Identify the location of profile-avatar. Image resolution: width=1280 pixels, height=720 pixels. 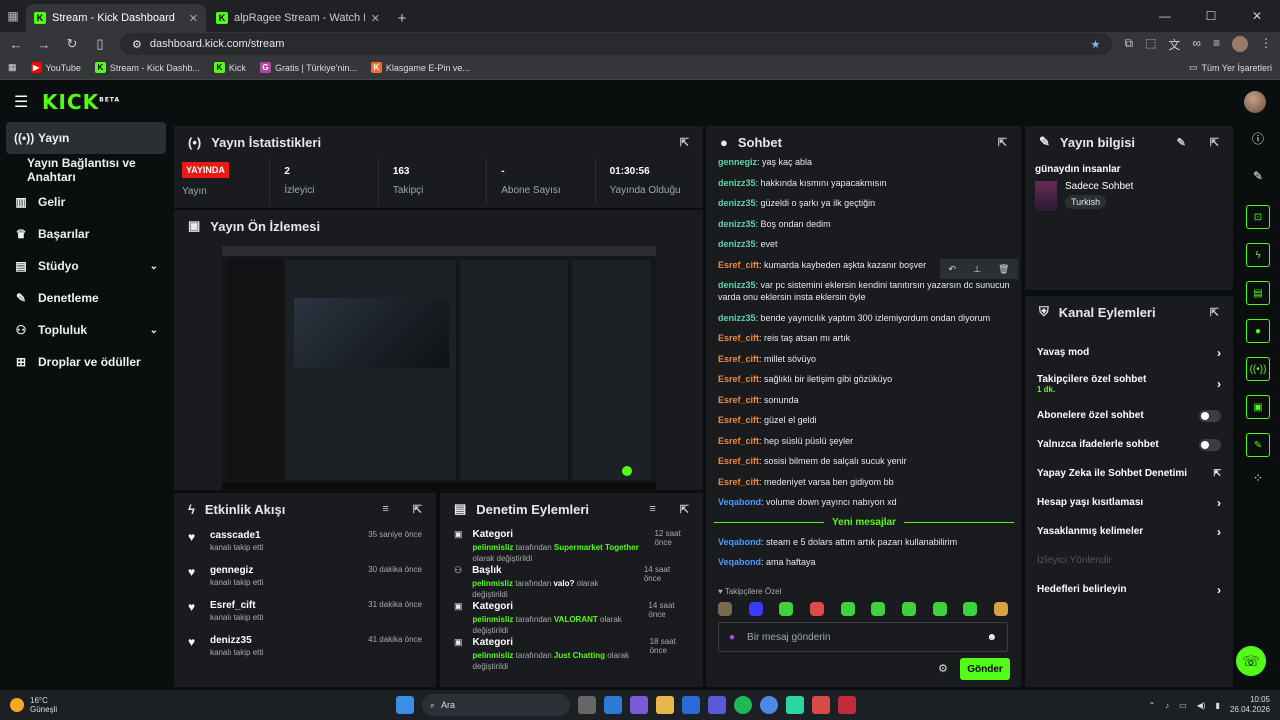
(1240, 43).